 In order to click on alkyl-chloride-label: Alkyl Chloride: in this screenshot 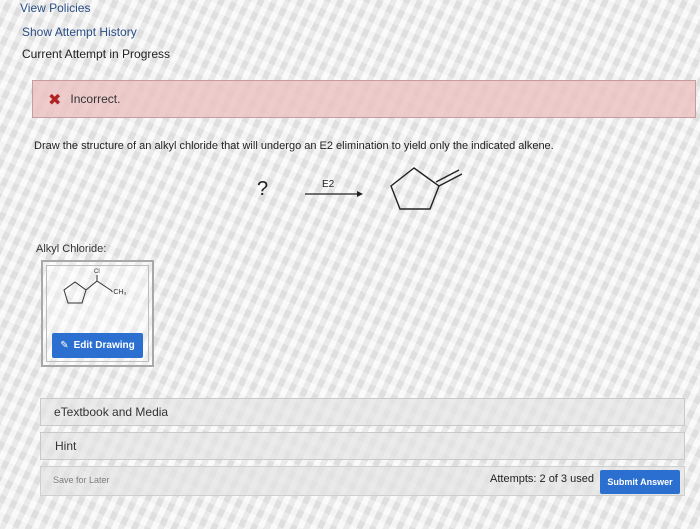, I will do `click(71, 249)`.